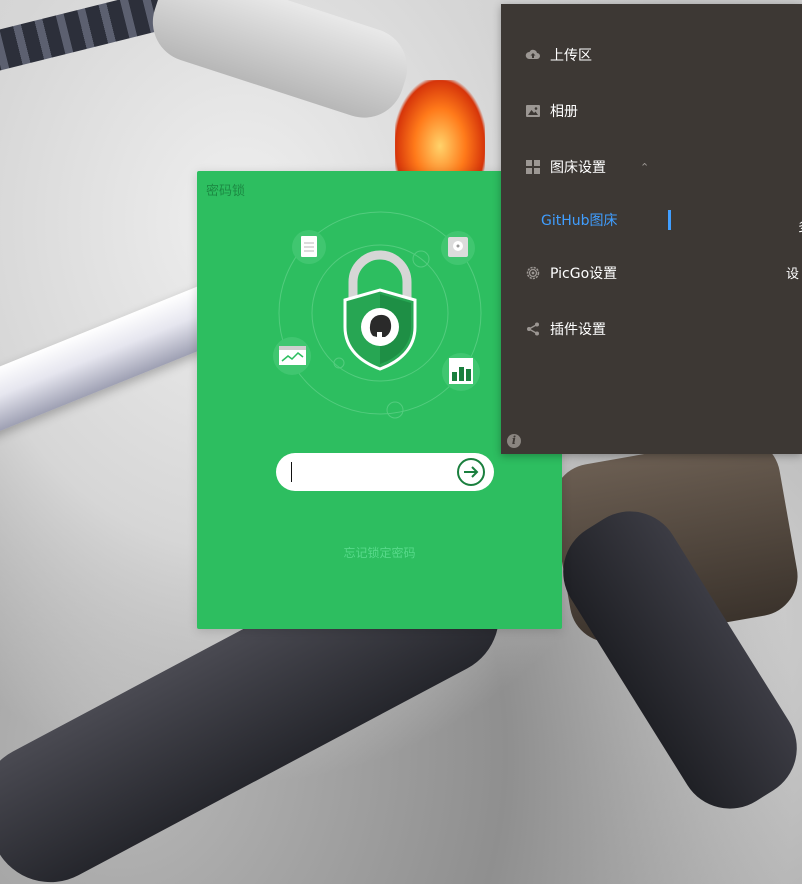  Describe the element at coordinates (579, 221) in the screenshot. I see `submenu-label-github: GitHub图床` at that location.